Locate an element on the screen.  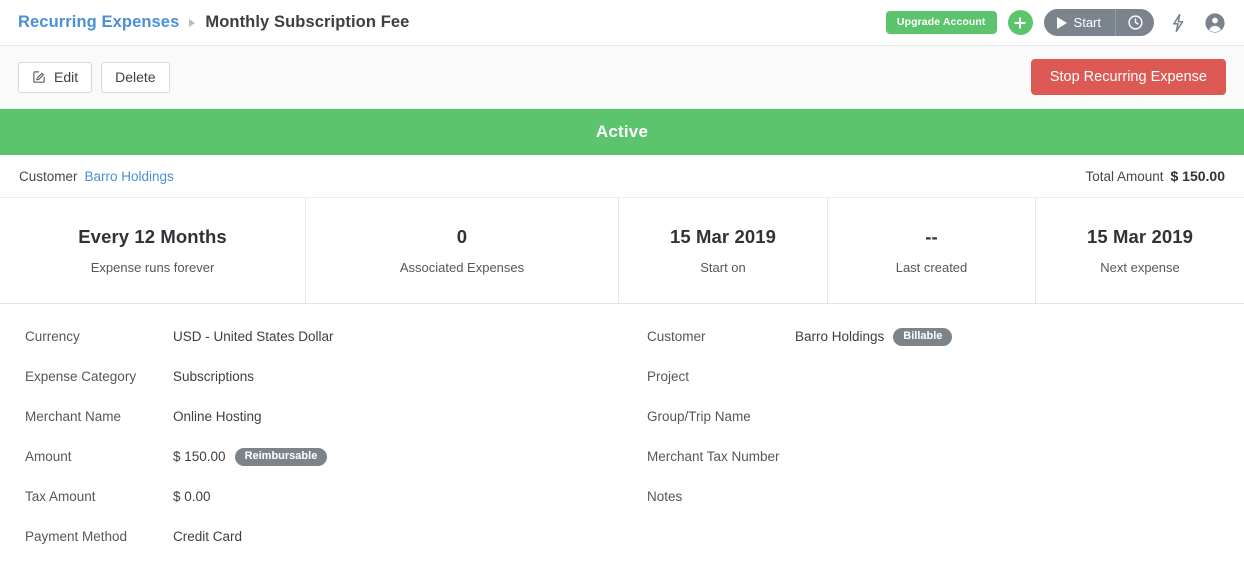
stat-value: Every 12 Months is located at coordinates (152, 236).